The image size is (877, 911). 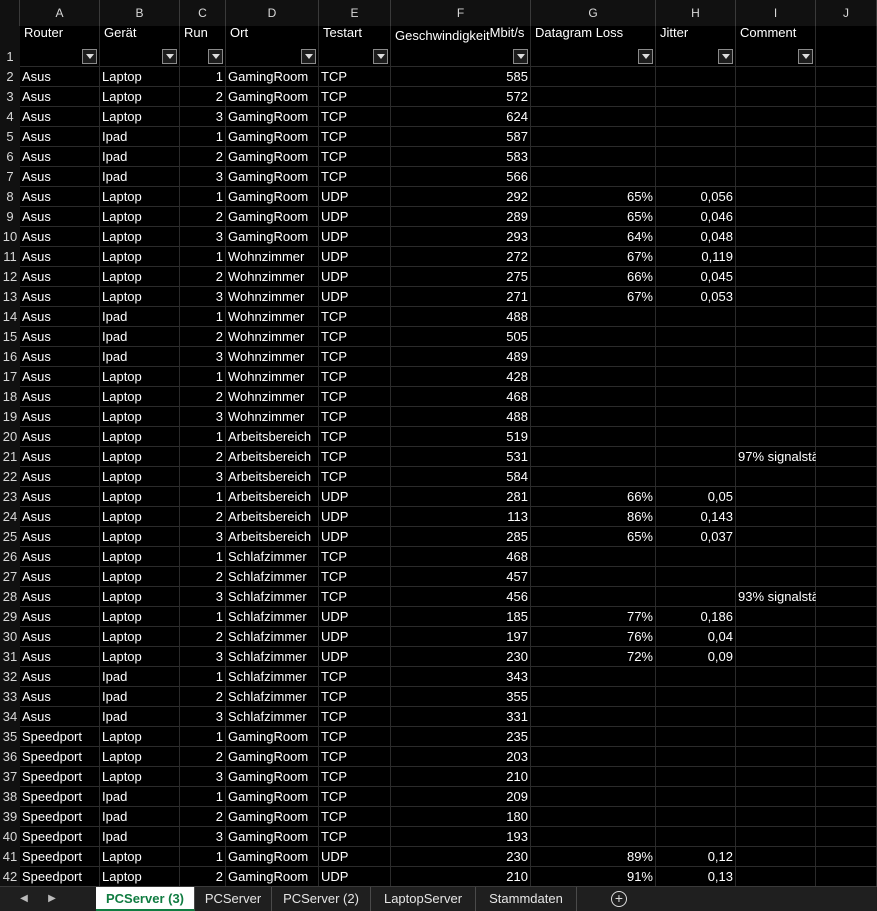 What do you see at coordinates (272, 13) in the screenshot?
I see `column-header-d: D` at bounding box center [272, 13].